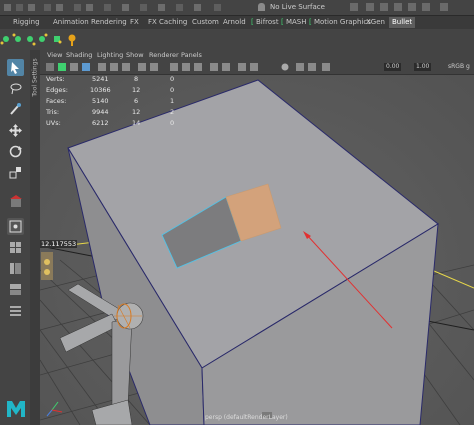 This screenshot has height=425, width=474. Describe the element at coordinates (297, 7) in the screenshot. I see `live-surface-label: No Live Surface` at that location.